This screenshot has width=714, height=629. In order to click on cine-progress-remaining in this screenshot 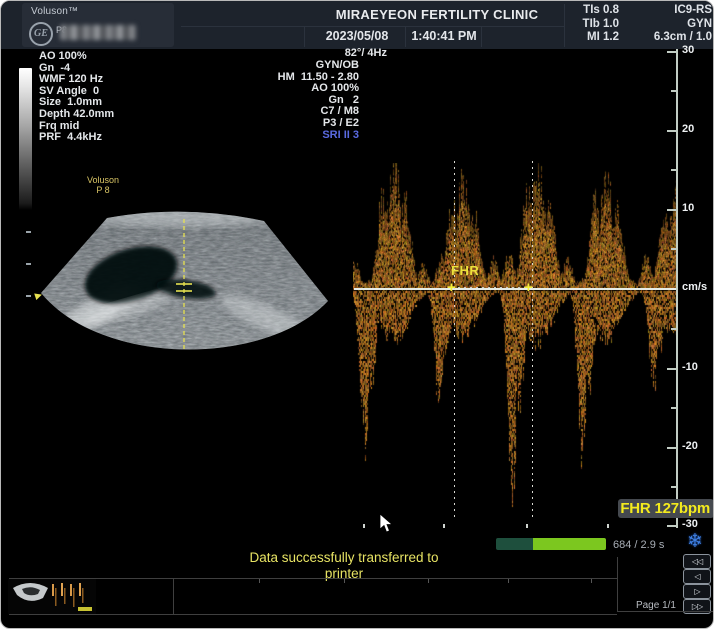, I will do `click(569, 544)`.